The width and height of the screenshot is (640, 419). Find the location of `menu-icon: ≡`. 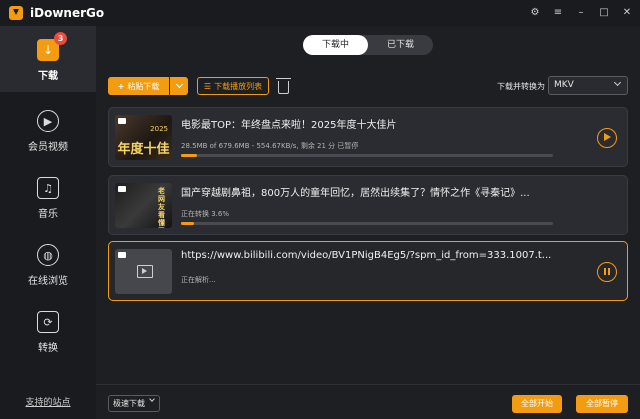

menu-icon: ≡ is located at coordinates (558, 13).